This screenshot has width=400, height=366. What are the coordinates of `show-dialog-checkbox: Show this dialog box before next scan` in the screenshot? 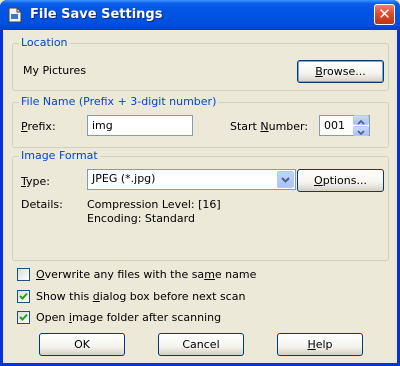 It's located at (131, 296).